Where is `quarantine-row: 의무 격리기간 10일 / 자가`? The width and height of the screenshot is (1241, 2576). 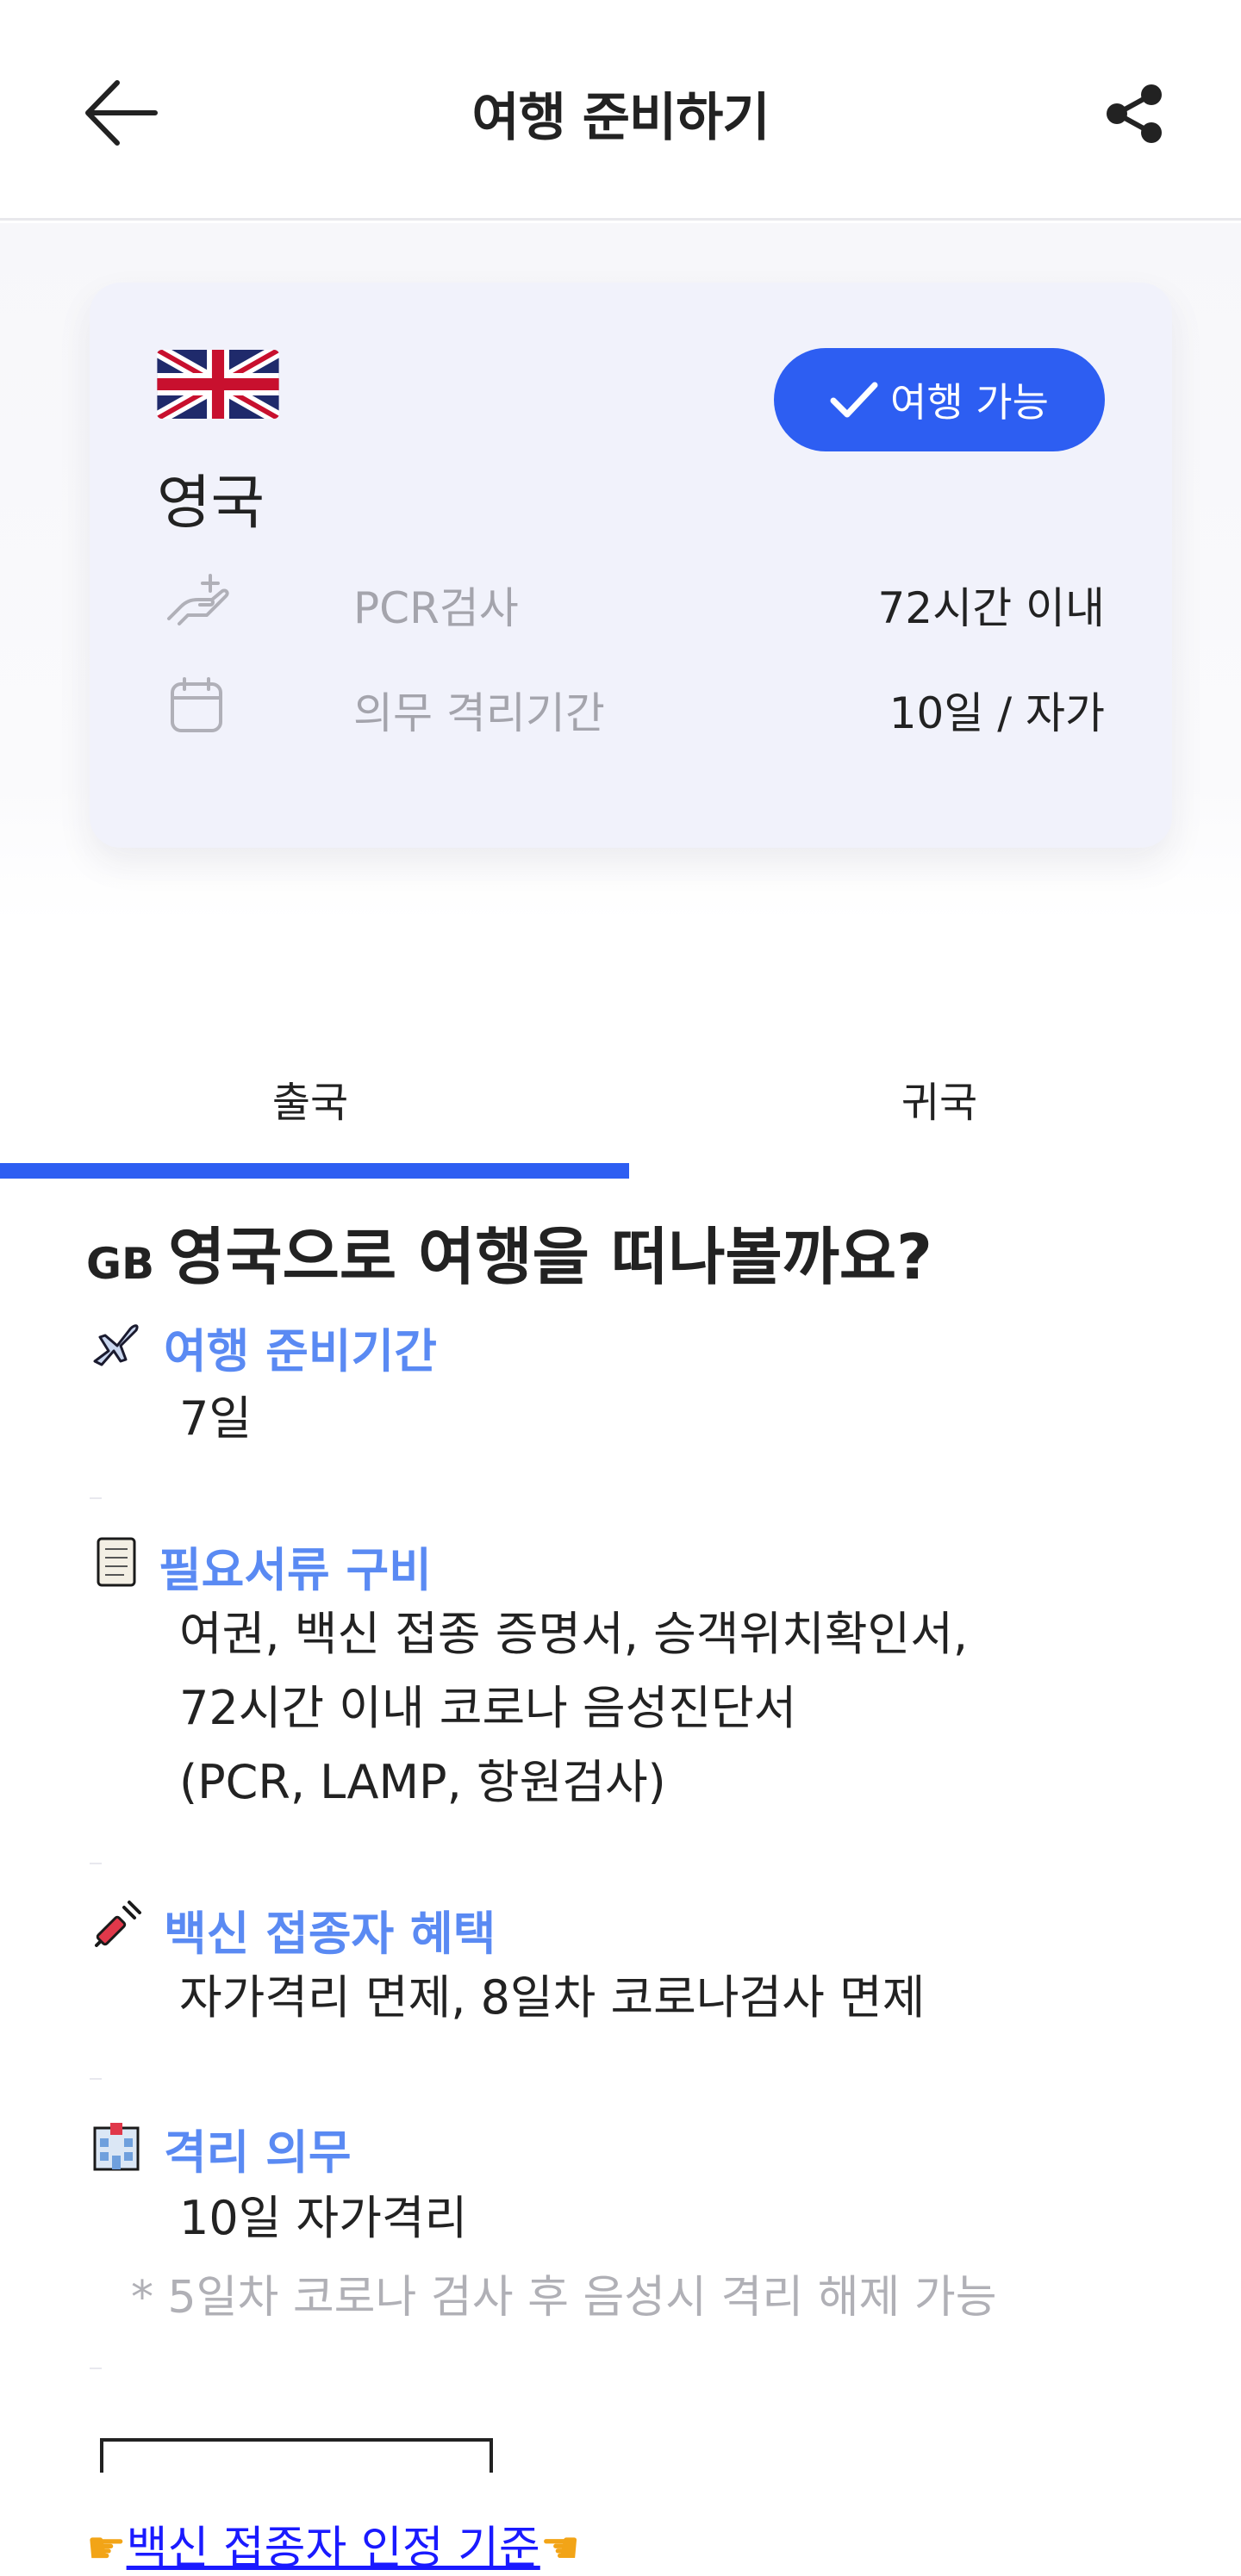
quarantine-row: 의무 격리기간 10일 / 자가 is located at coordinates (635, 705).